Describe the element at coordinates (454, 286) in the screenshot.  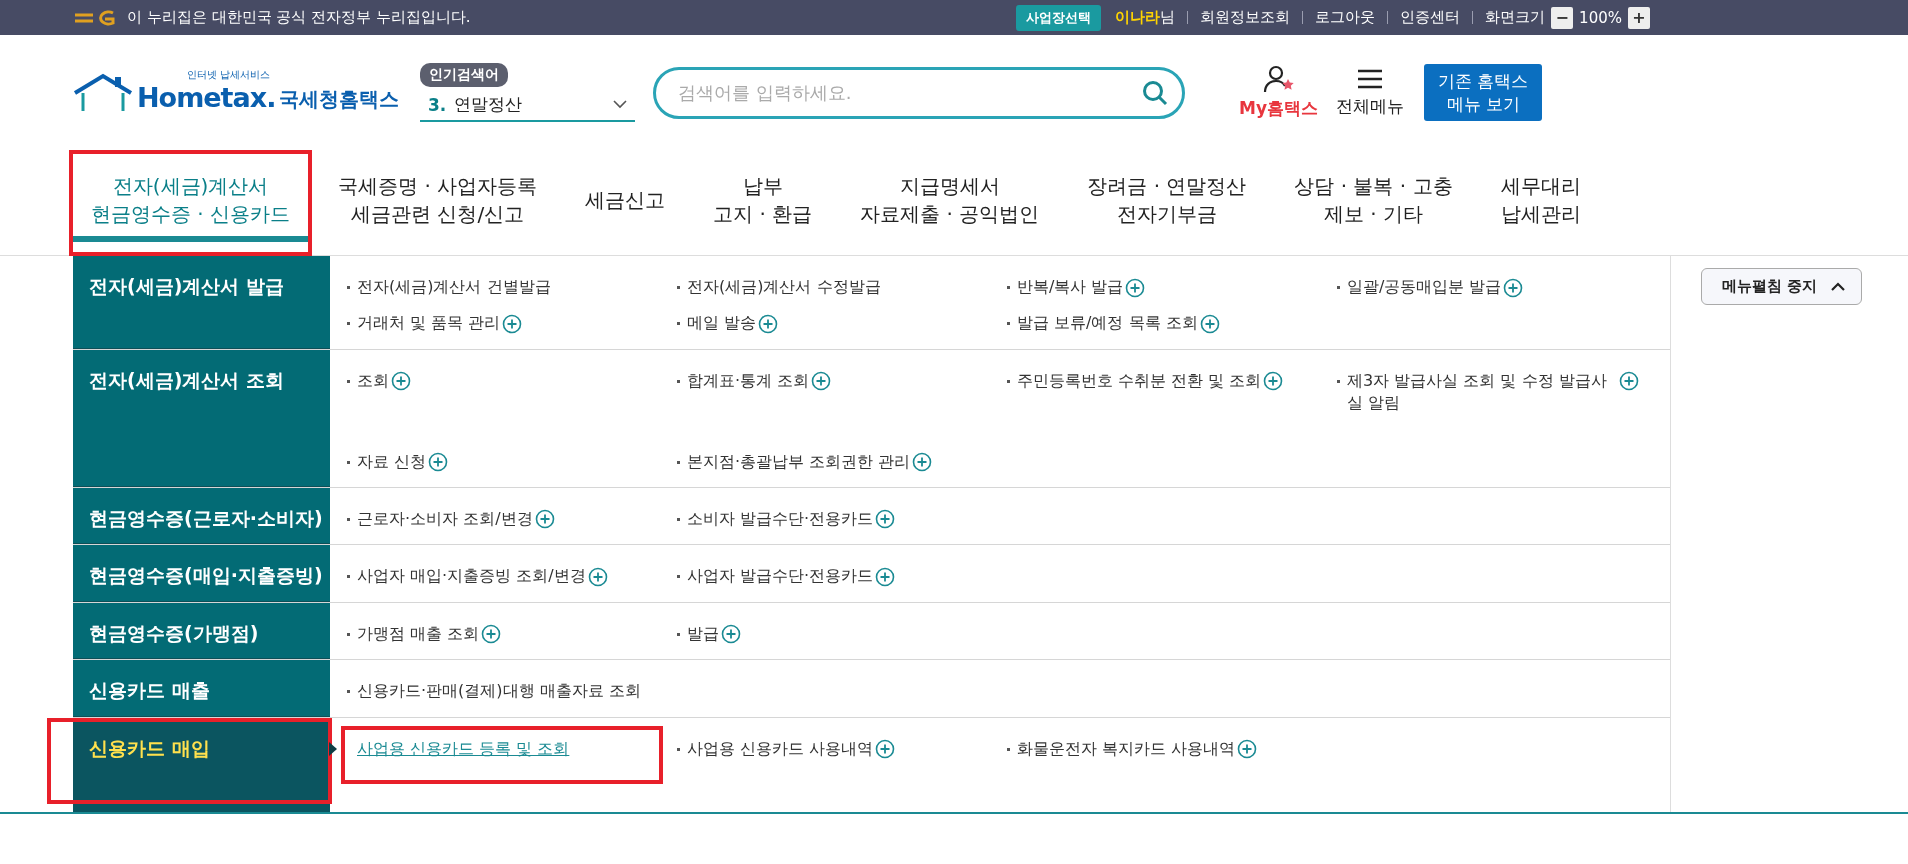
I see `menu-link: 전자(세금)계산서 건별발급` at that location.